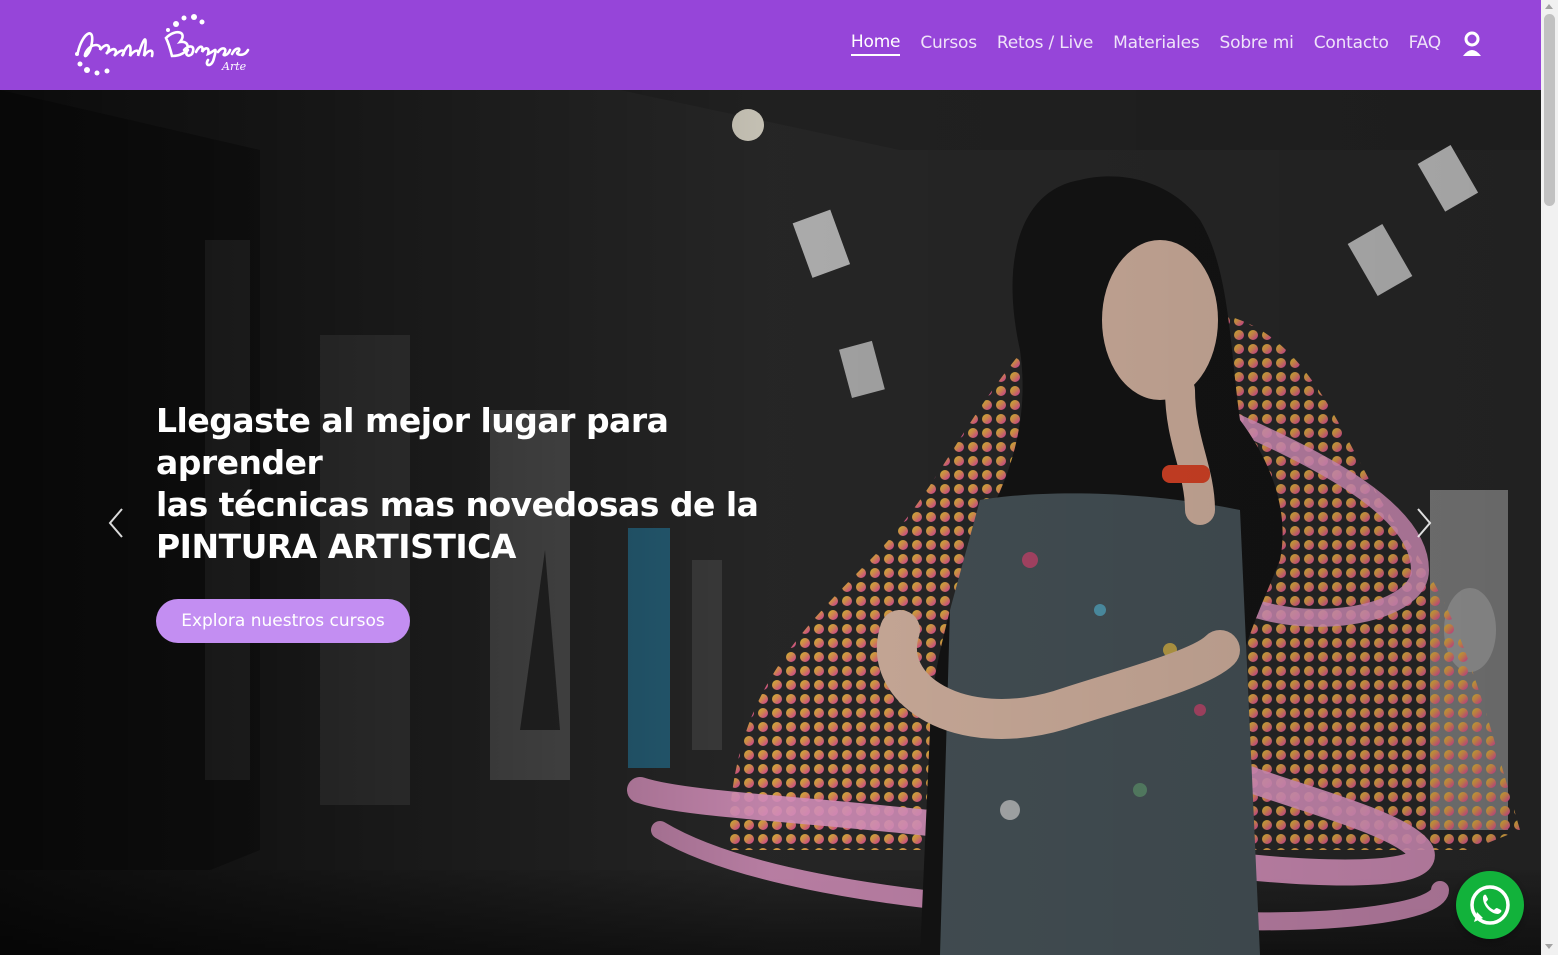 The height and width of the screenshot is (955, 1558). I want to click on page-scrollbar, so click(1549, 477).